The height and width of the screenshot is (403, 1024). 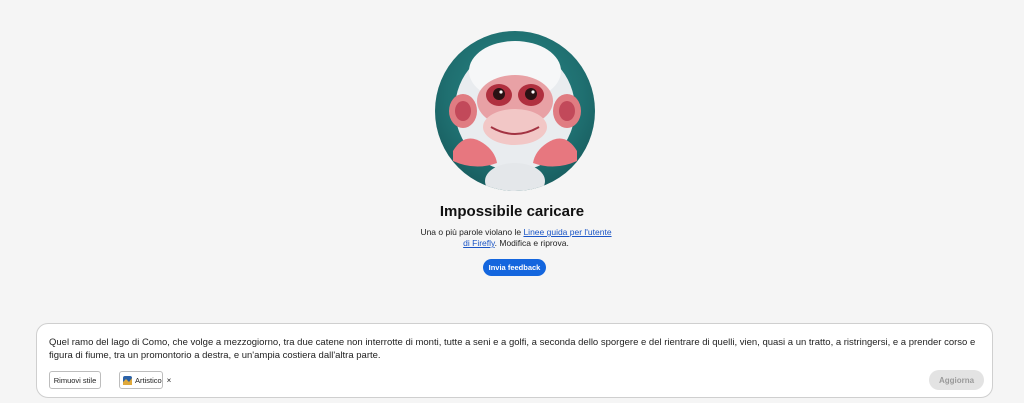 What do you see at coordinates (472, 232) in the screenshot?
I see `error-message-text: Una o più parole violano le` at bounding box center [472, 232].